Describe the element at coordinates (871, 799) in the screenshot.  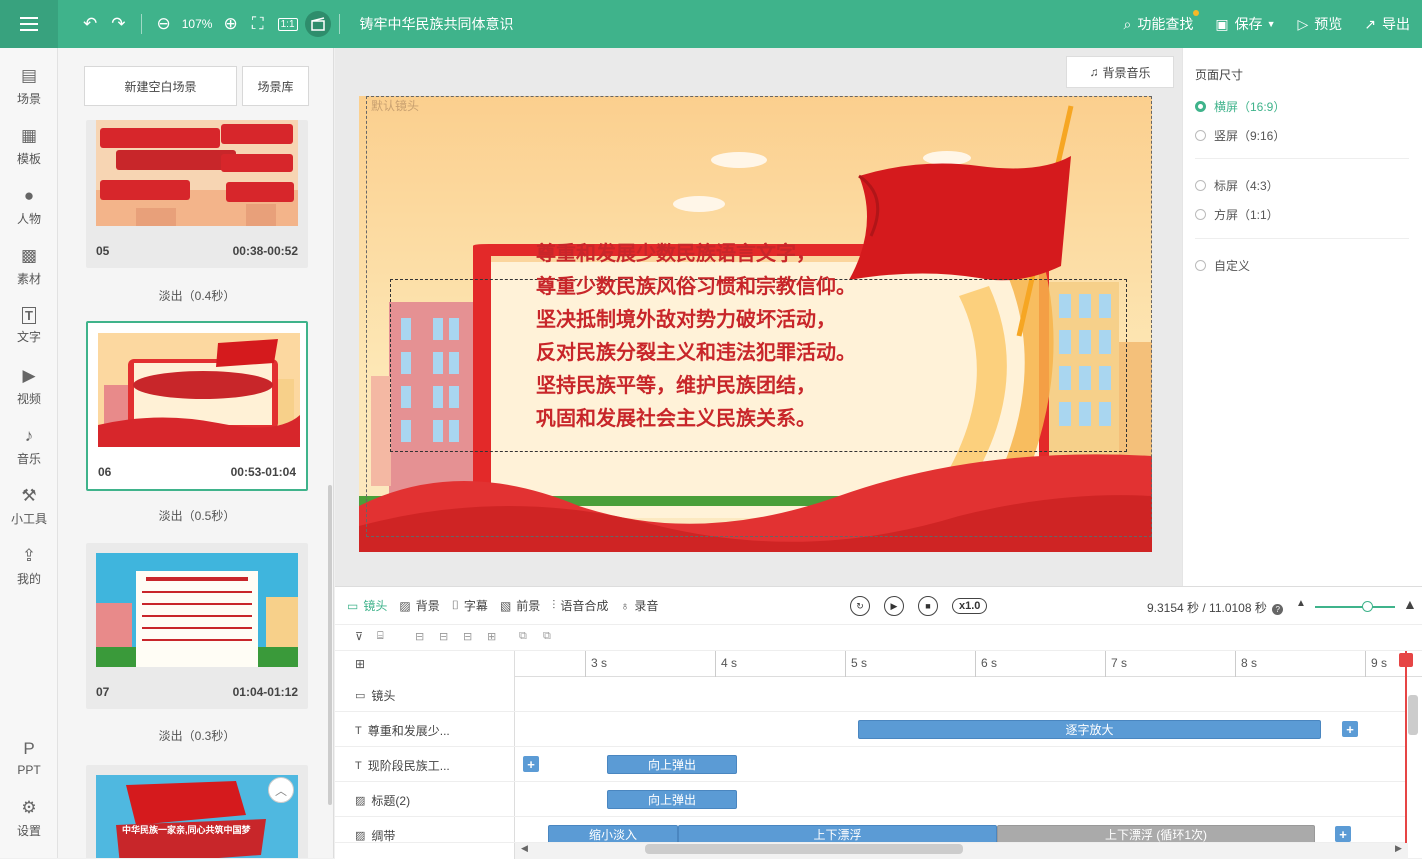
I see `track-row-title: ▨ 标题(2) 向上弹出` at that location.